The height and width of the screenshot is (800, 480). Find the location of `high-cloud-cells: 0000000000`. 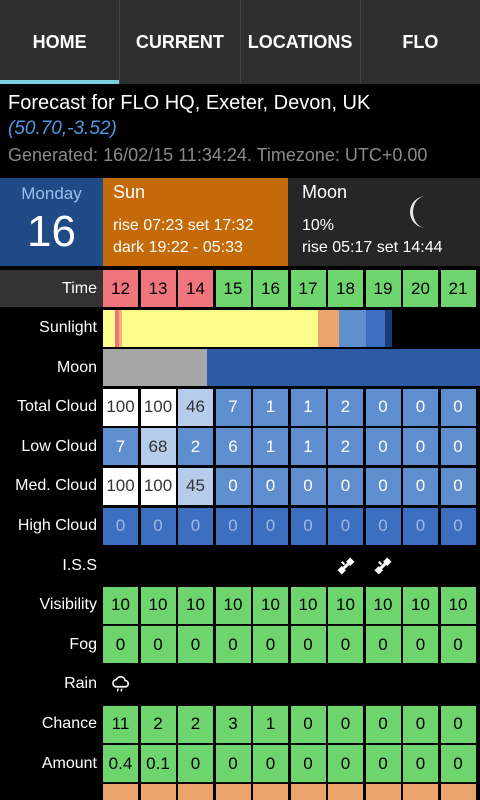

high-cloud-cells: 0000000000 is located at coordinates (291, 526).